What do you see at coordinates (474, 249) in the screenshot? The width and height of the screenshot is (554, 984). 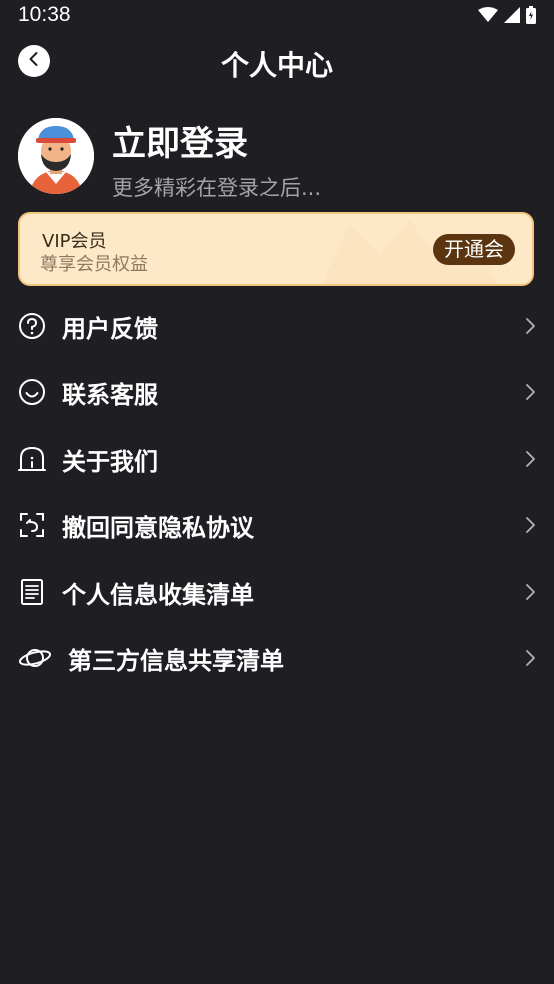 I see `vip-open-button: 开通会` at bounding box center [474, 249].